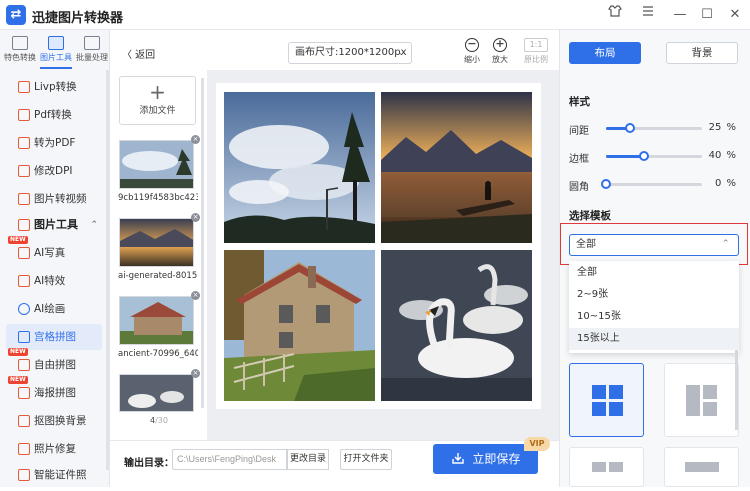  Describe the element at coordinates (92, 57) in the screenshot. I see `tab-label: 批量处理` at that location.